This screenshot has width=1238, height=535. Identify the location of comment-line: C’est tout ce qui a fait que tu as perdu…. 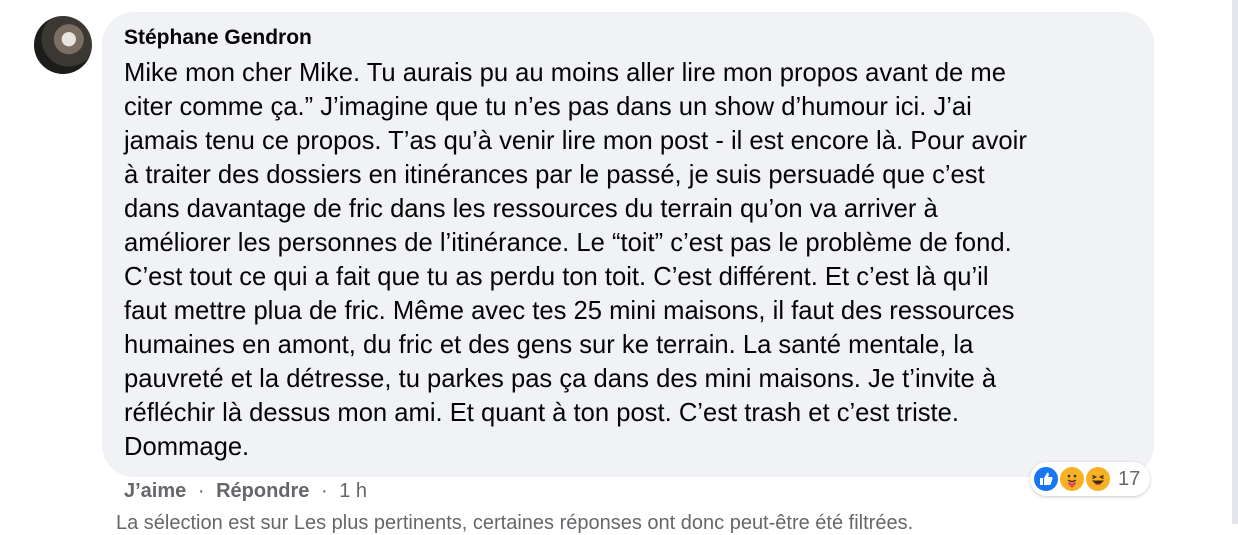
(556, 277).